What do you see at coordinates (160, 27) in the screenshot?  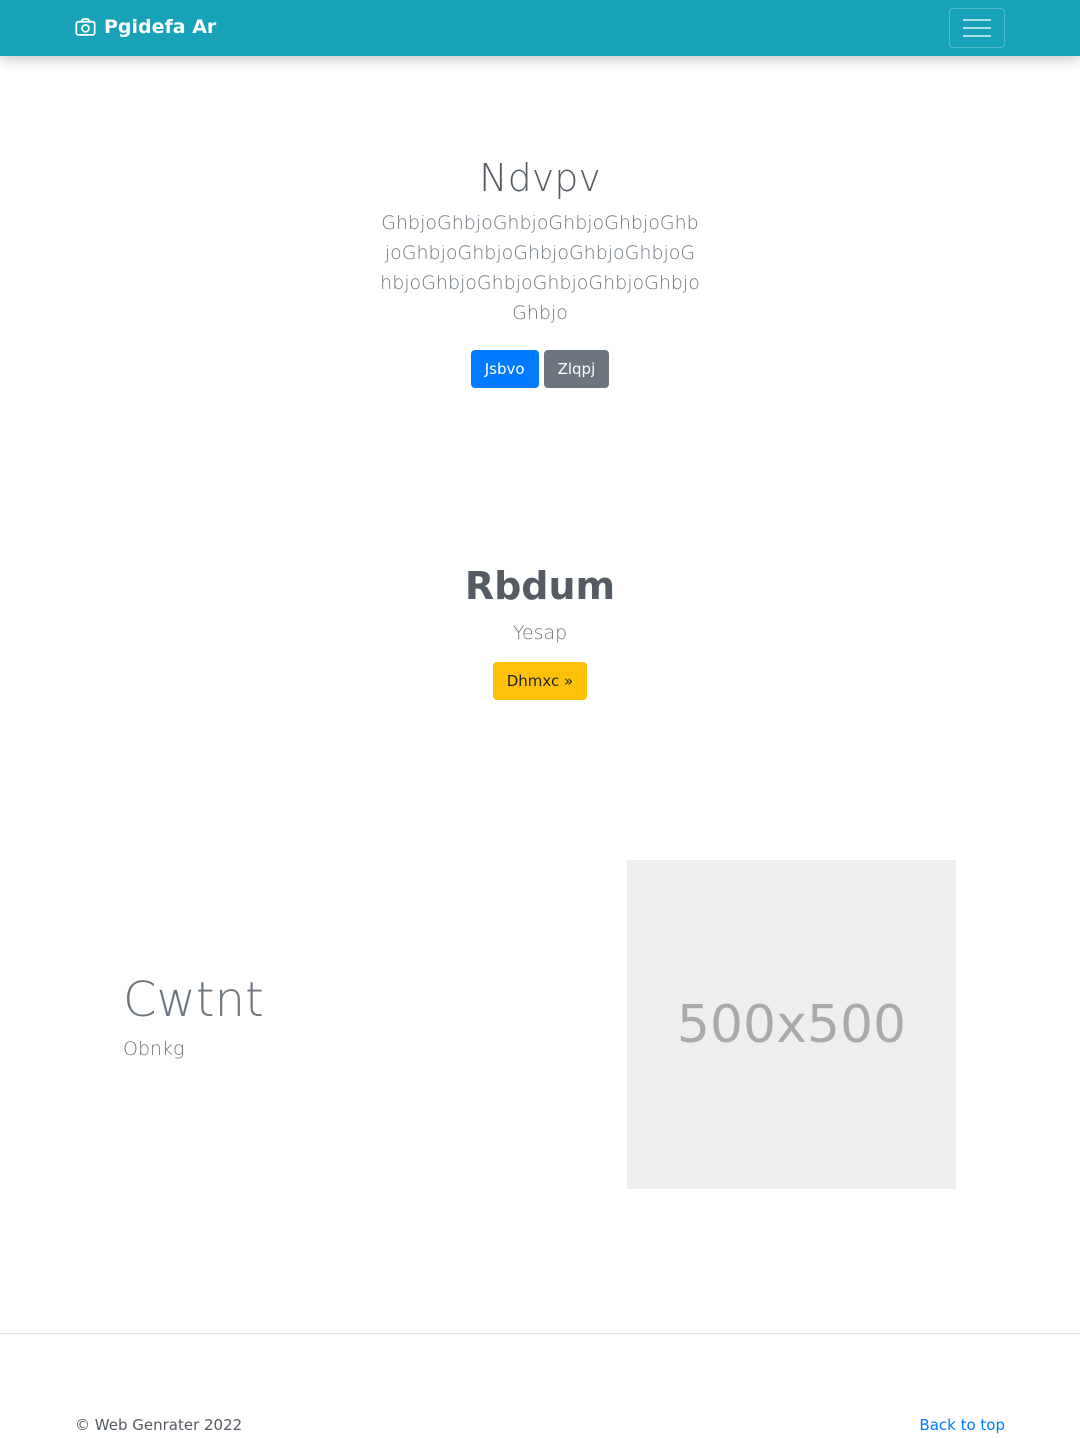 I see `brand-label: Pgidefa Ar` at bounding box center [160, 27].